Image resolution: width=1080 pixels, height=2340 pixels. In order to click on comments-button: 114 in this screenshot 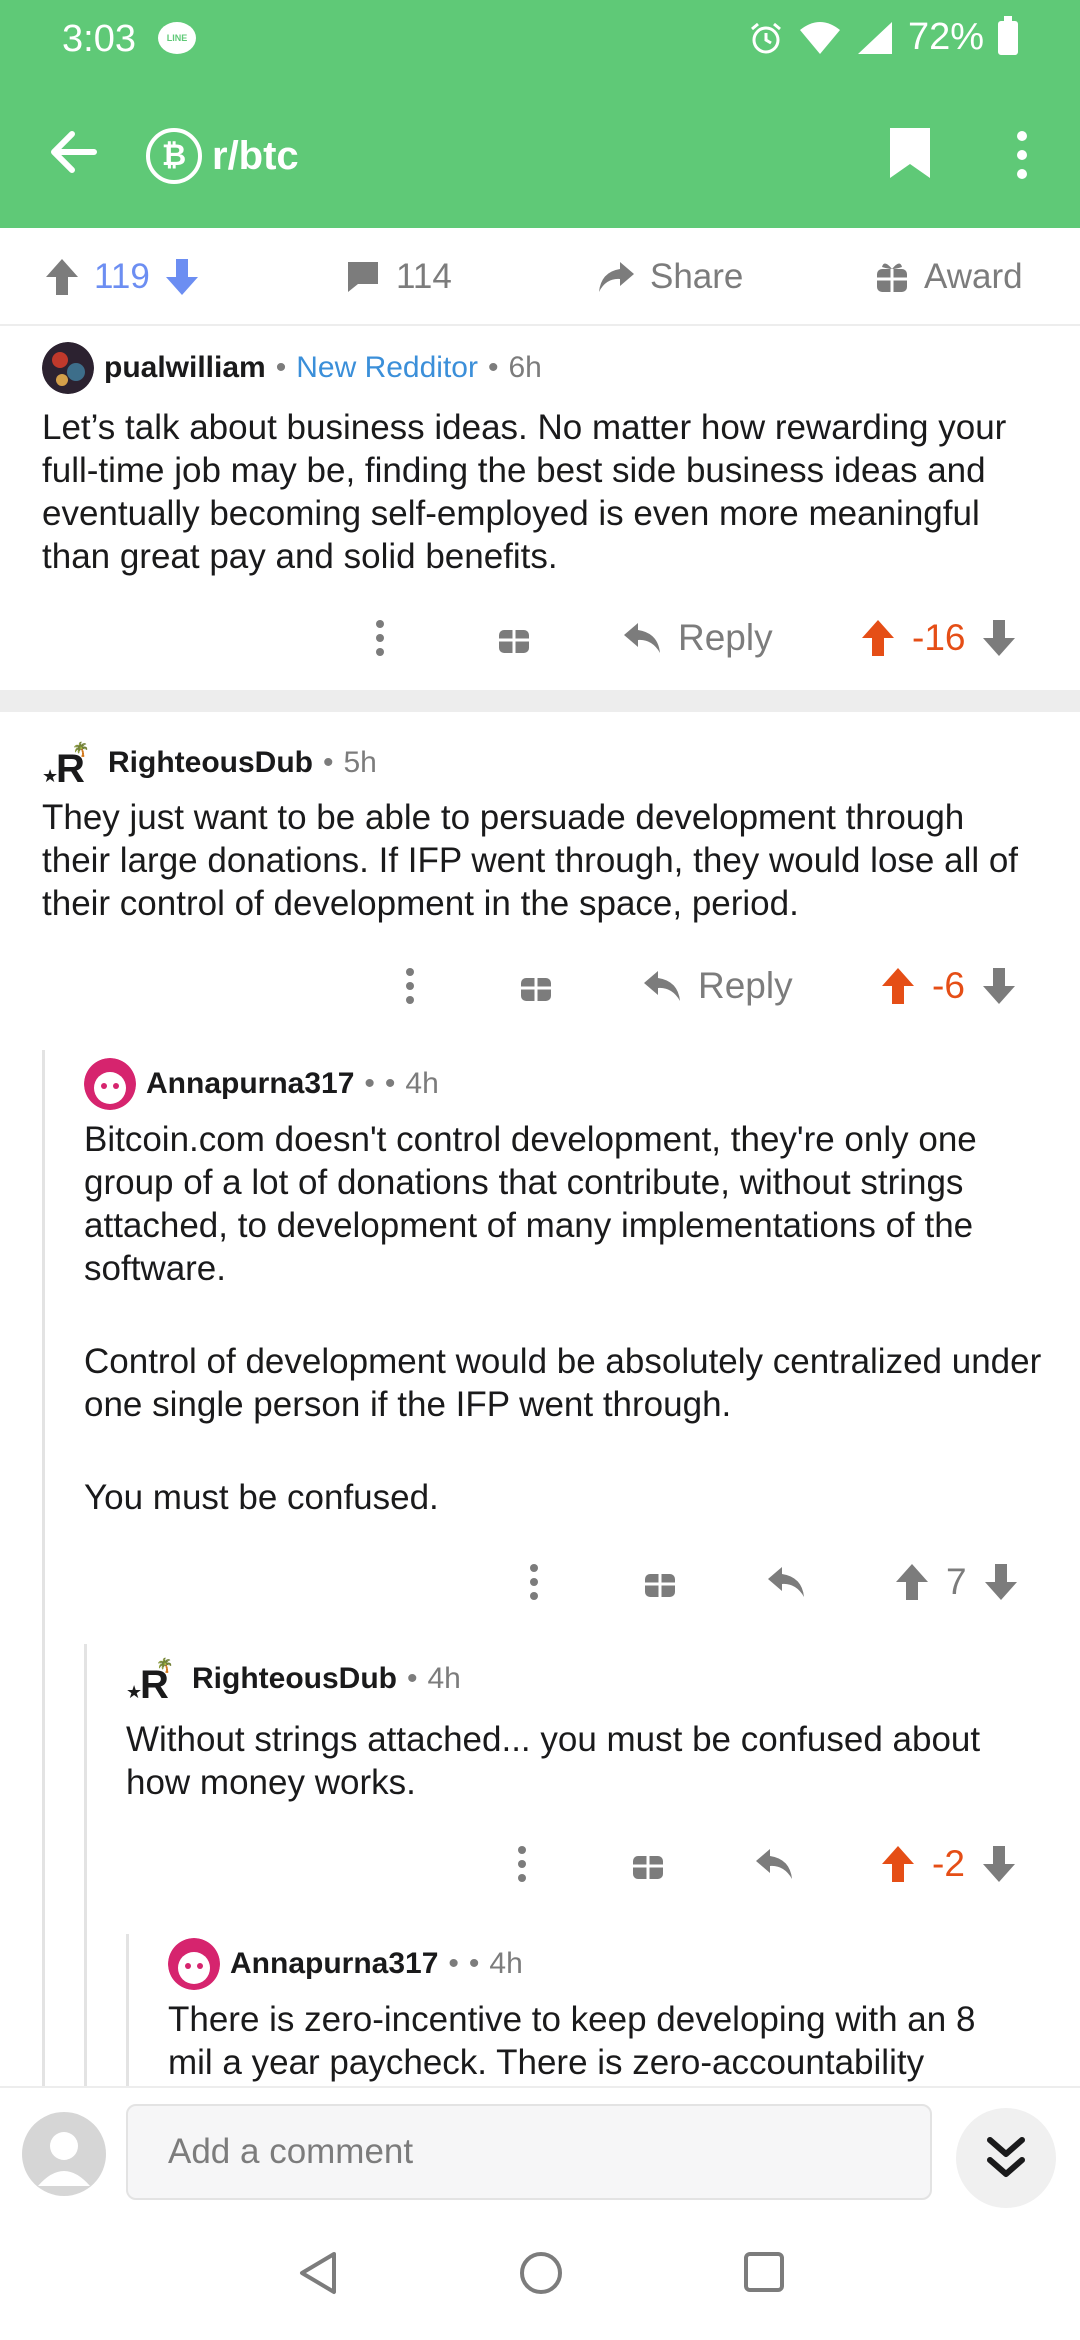, I will do `click(398, 277)`.